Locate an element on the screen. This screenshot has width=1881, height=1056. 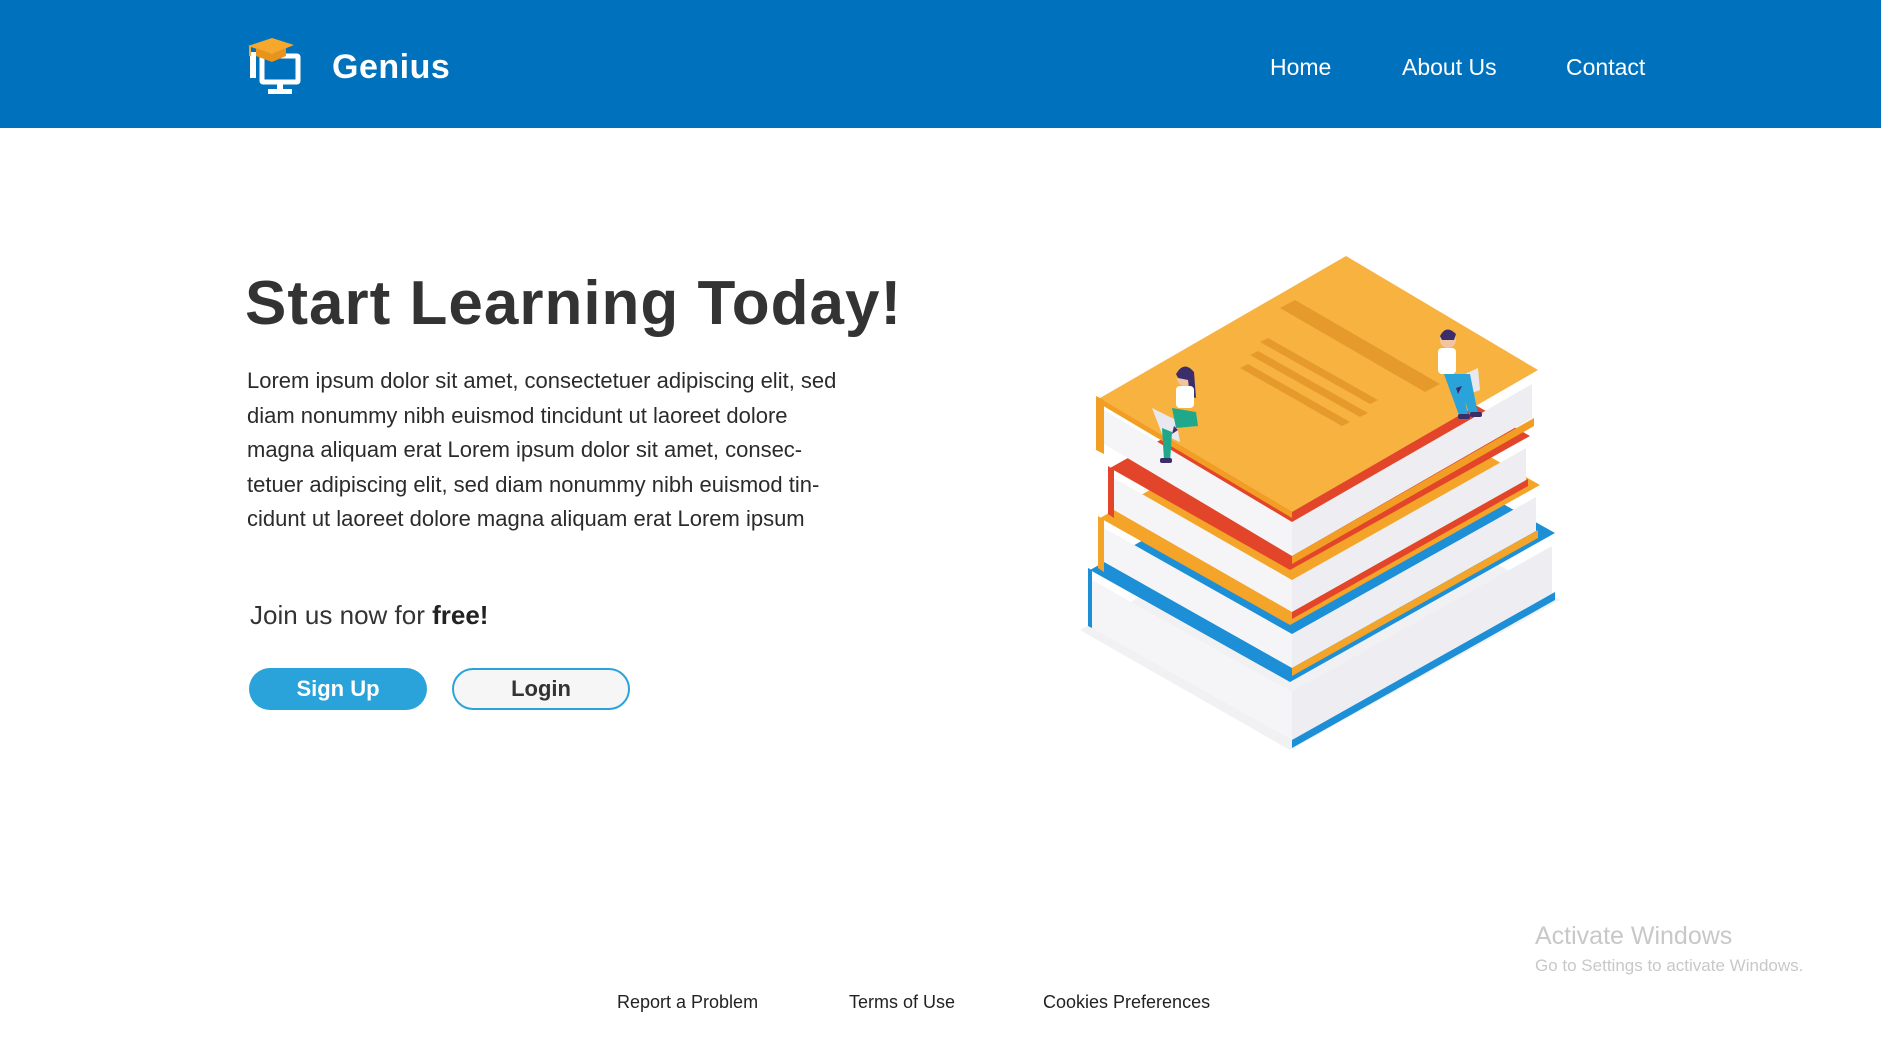
join-emphasis: free! is located at coordinates (460, 615).